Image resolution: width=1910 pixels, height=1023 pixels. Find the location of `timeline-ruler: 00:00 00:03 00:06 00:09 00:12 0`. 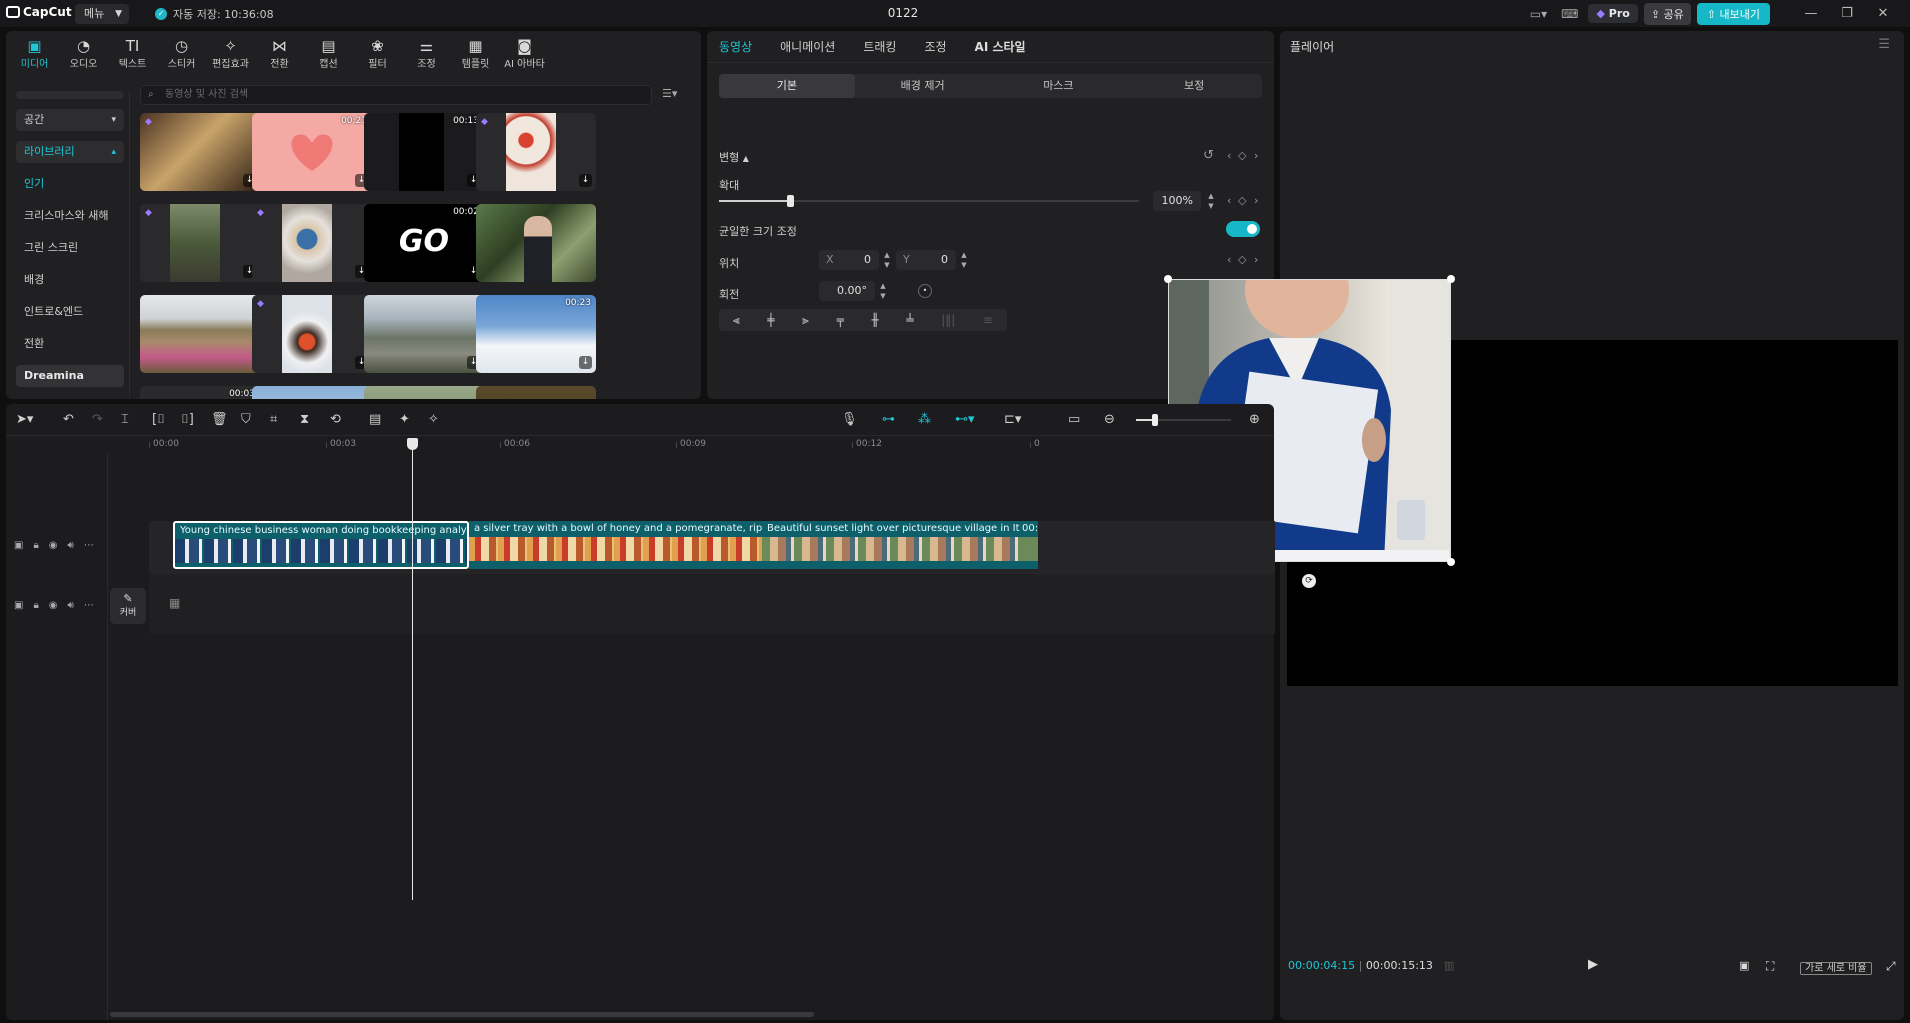

timeline-ruler: 00:00 00:03 00:06 00:09 00:12 0 is located at coordinates (640, 445).